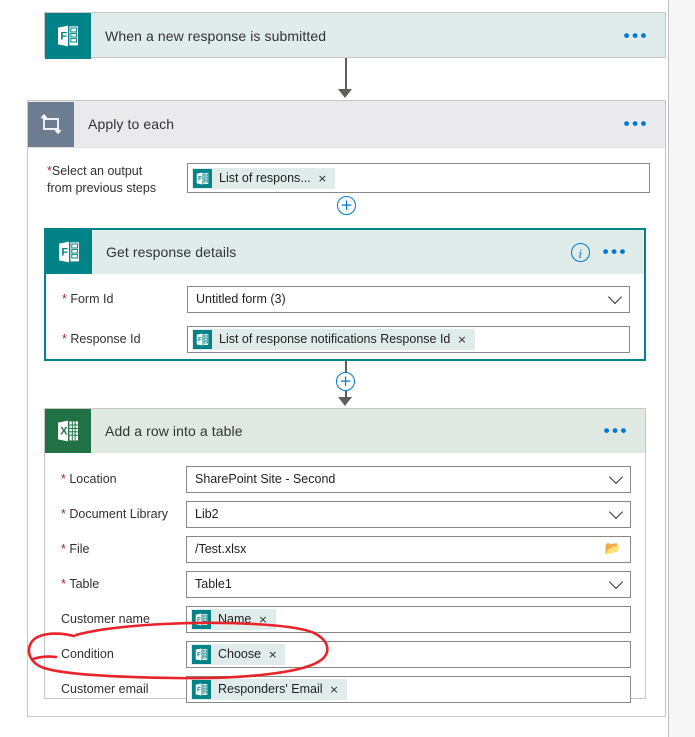 Image resolution: width=695 pixels, height=737 pixels. I want to click on trigger-card-when-a-new-response-is-submitted: F When a new response is submitted •••, so click(355, 35).